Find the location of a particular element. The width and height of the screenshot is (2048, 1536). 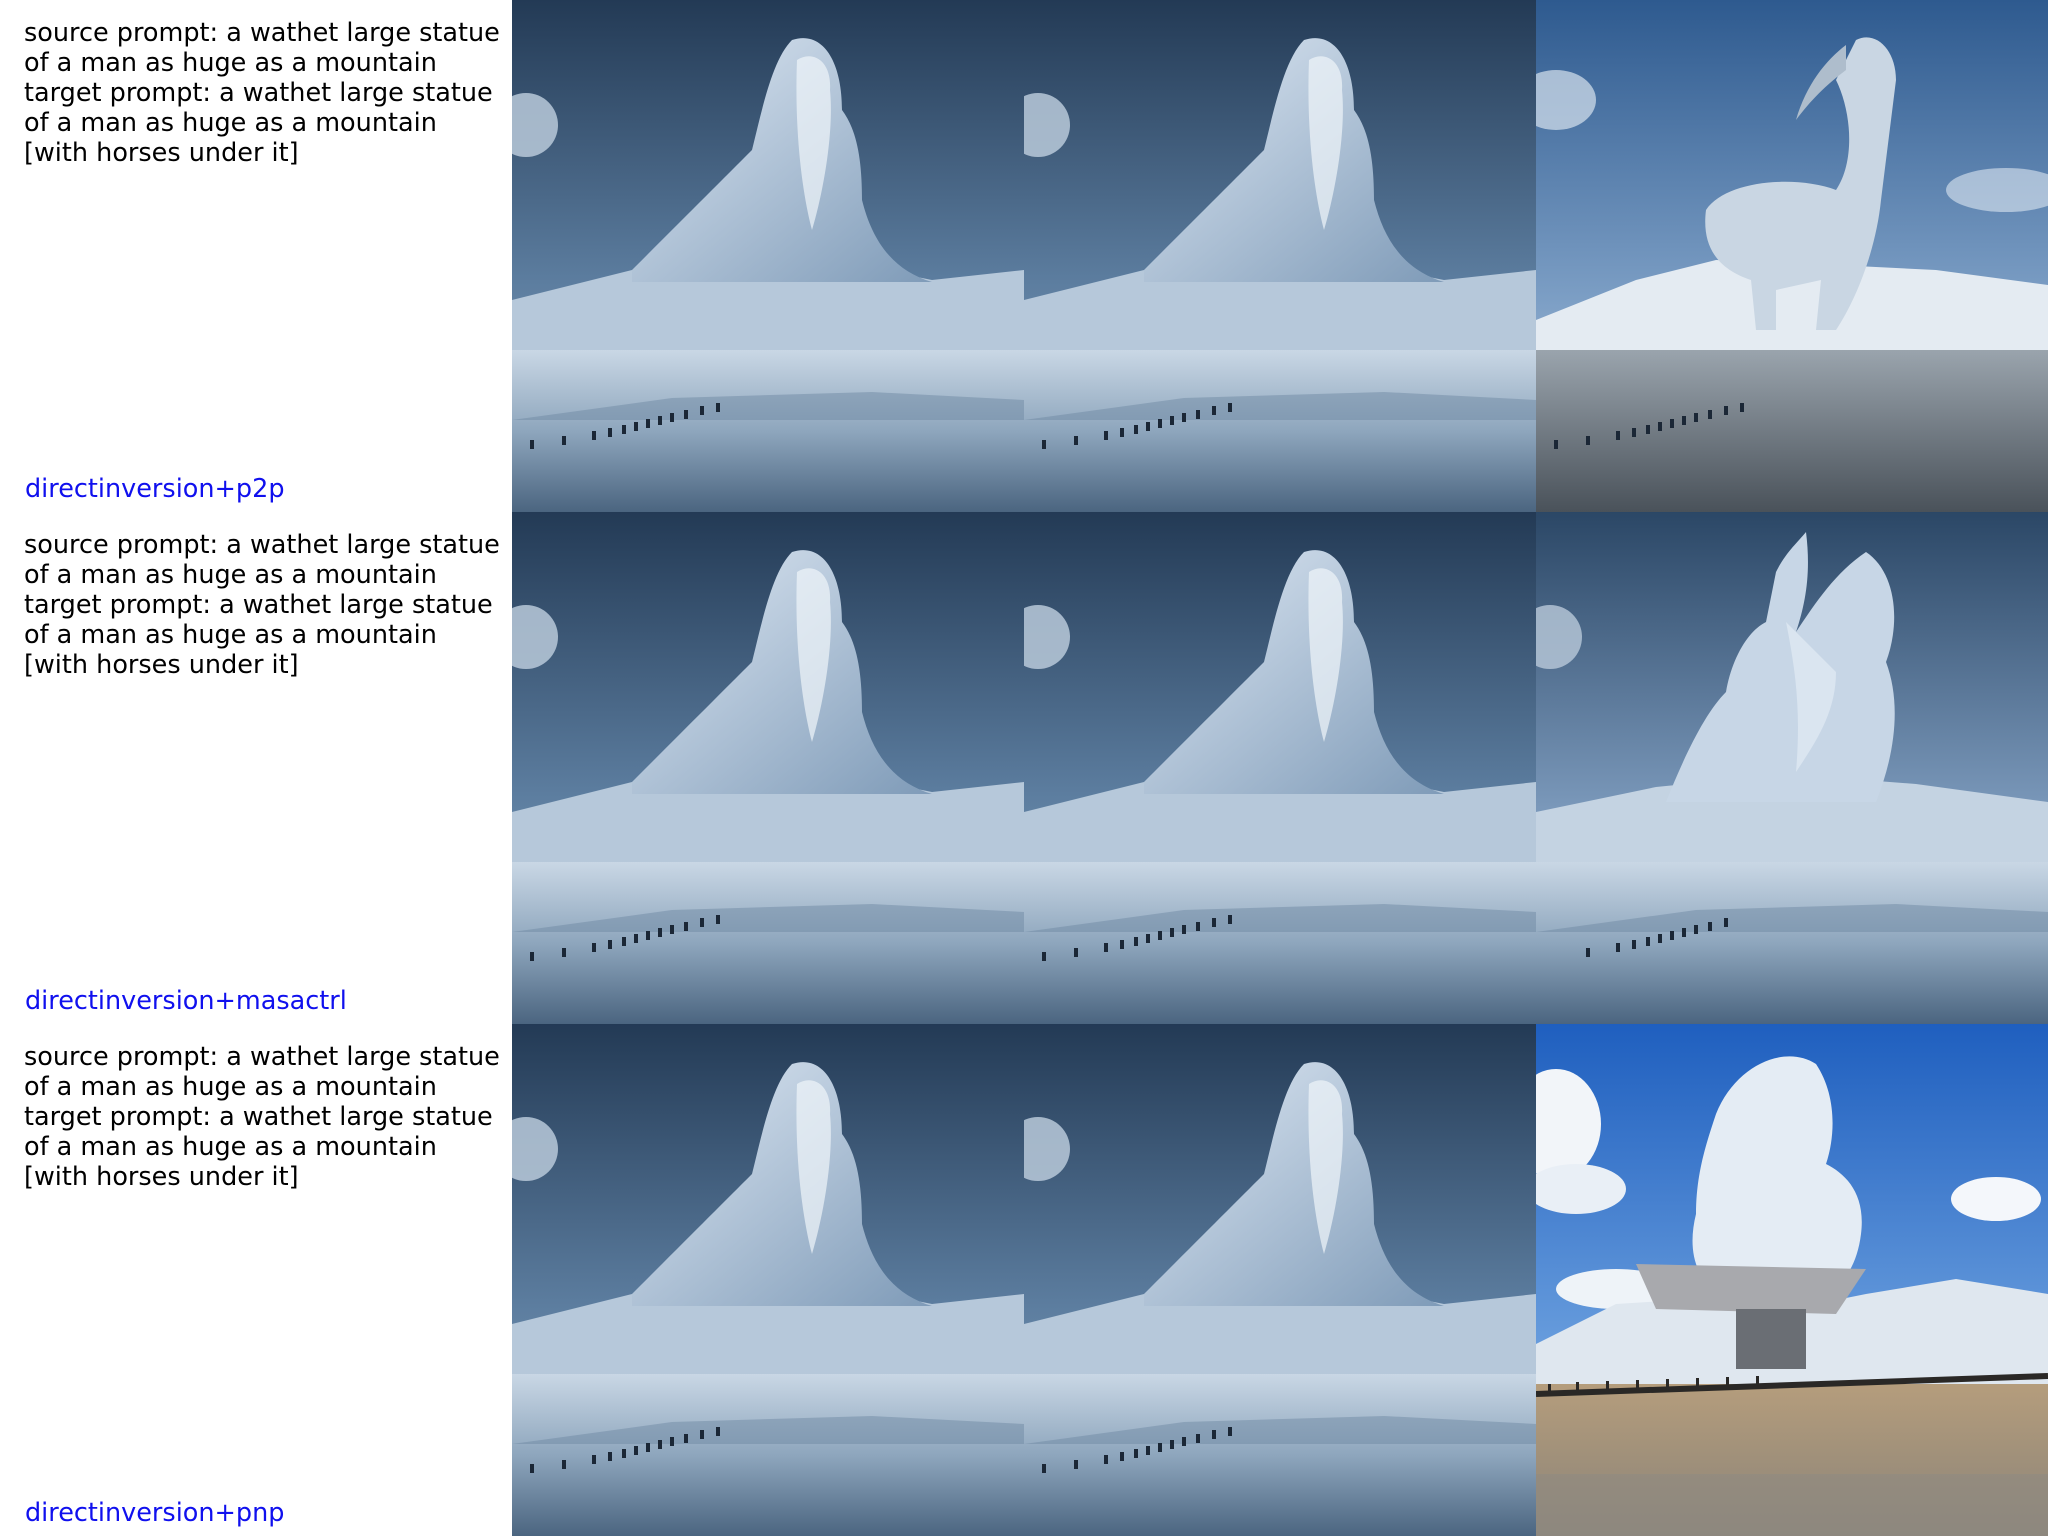

method-label: directinversion+p2p is located at coordinates (155, 489).